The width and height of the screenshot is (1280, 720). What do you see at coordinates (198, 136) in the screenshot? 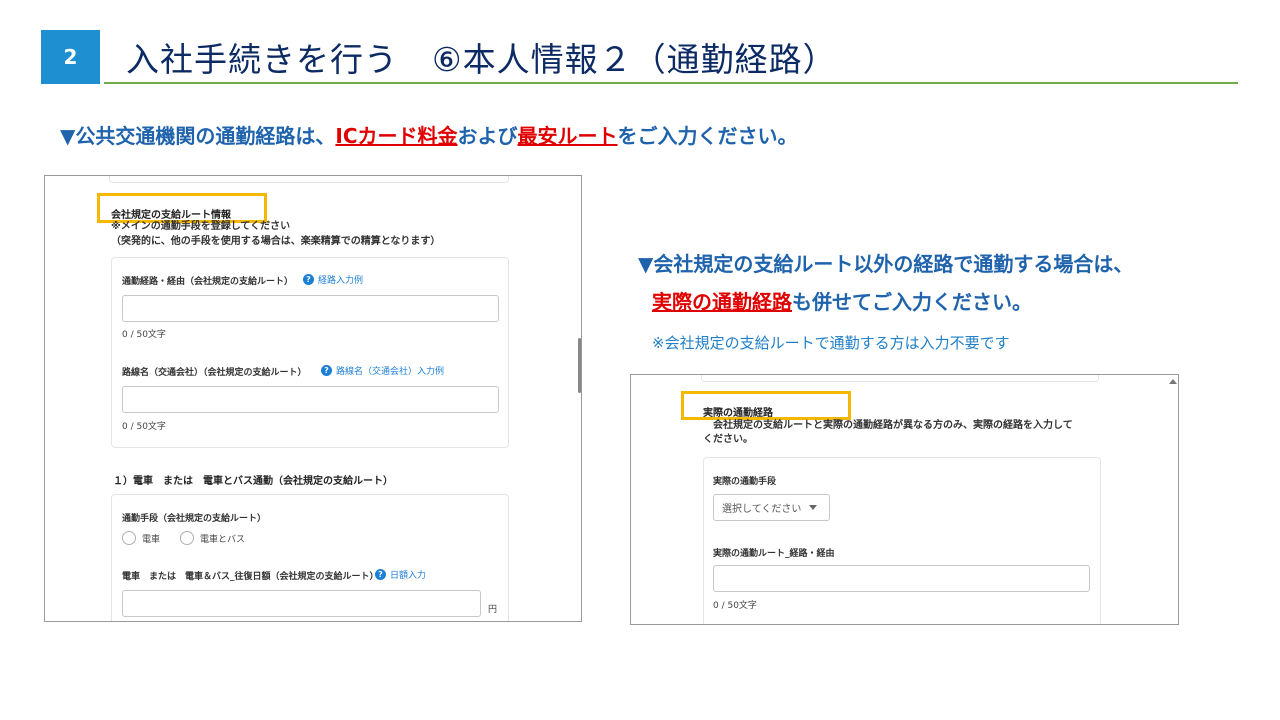
I see `note1-text-1: ▼公共交通機関の通勤経路は、` at bounding box center [198, 136].